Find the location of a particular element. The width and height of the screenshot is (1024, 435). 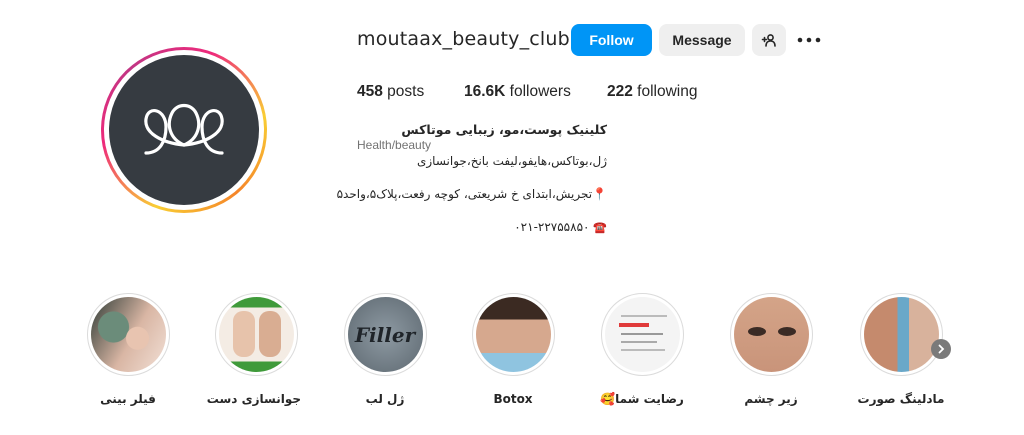

telephone-icon: ☎️ is located at coordinates (600, 227).